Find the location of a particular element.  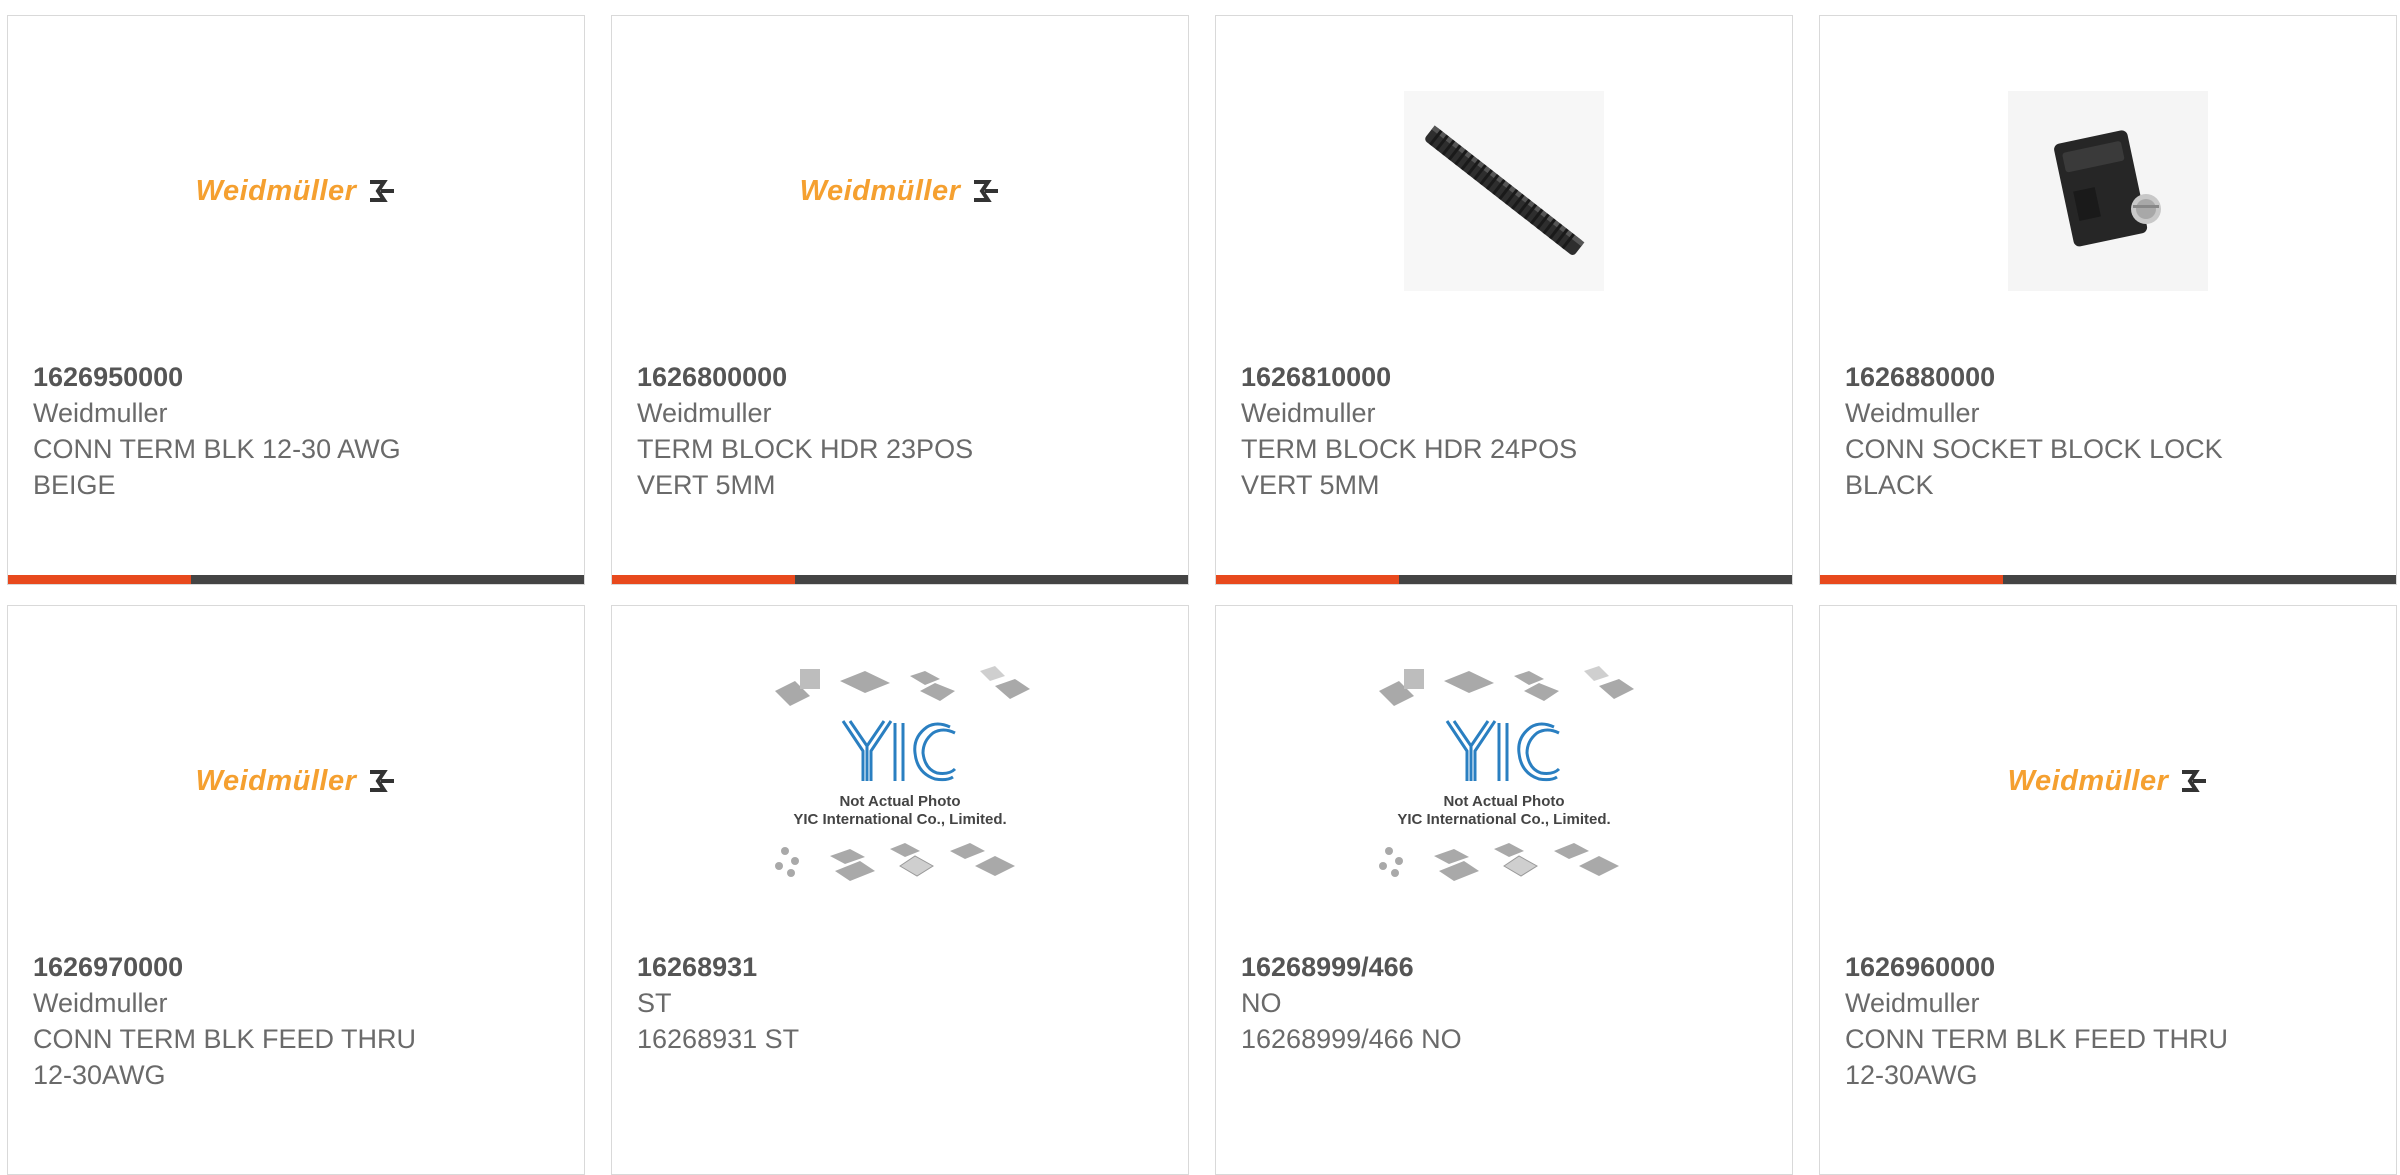

part-number-link: 1626970000 is located at coordinates (298, 967).